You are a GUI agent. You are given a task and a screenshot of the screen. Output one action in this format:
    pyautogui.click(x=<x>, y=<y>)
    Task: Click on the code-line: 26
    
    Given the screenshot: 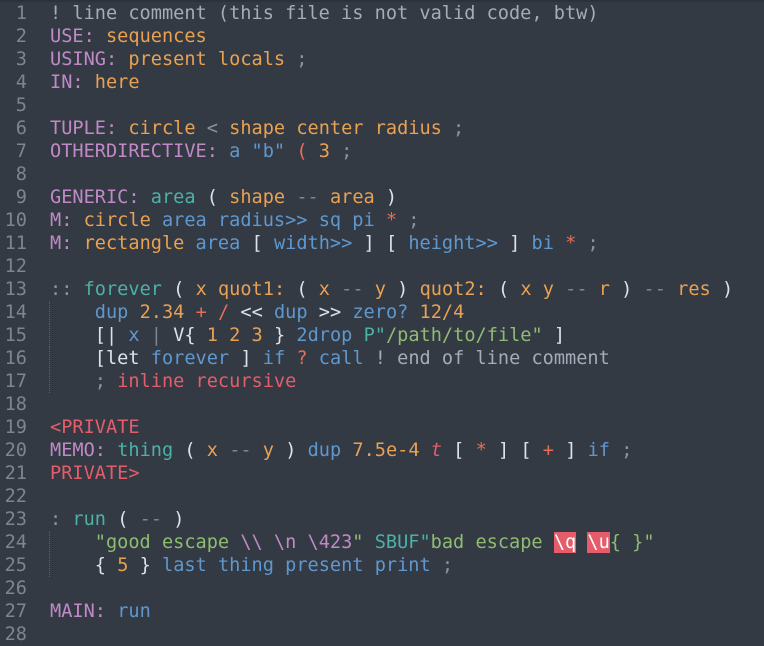 What is the action you would take?
    pyautogui.click(x=382, y=588)
    